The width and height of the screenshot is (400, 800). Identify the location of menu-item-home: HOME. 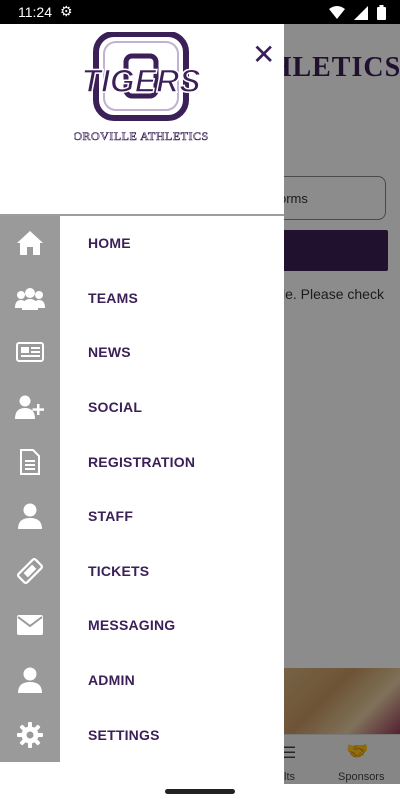
(142, 243).